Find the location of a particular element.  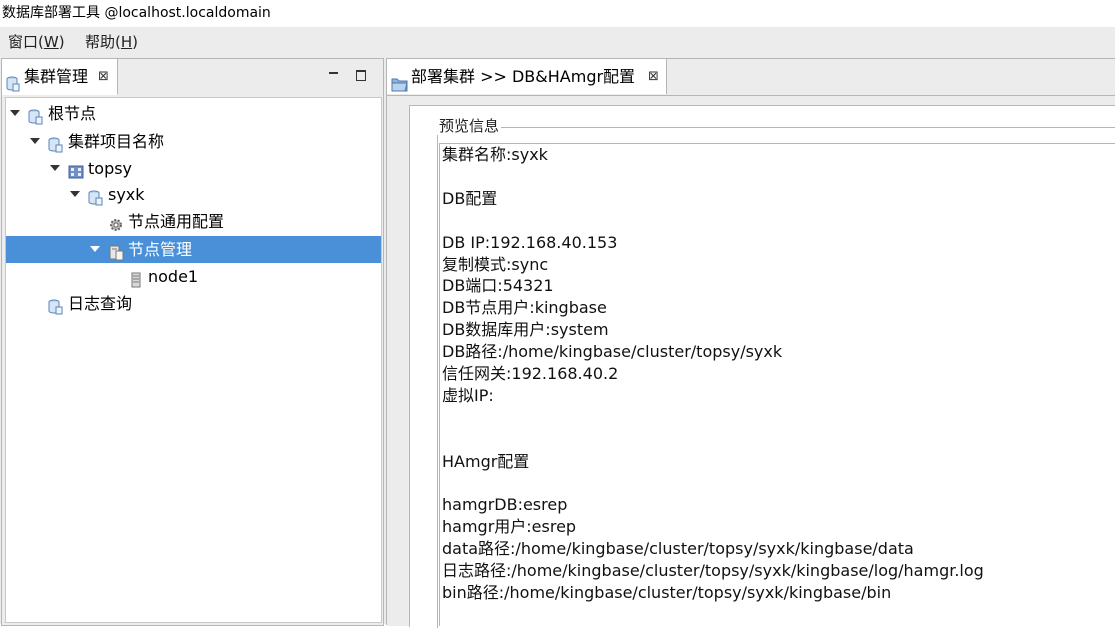

tab-cluster-management: 集群管理 ⊠ is located at coordinates (60, 77).